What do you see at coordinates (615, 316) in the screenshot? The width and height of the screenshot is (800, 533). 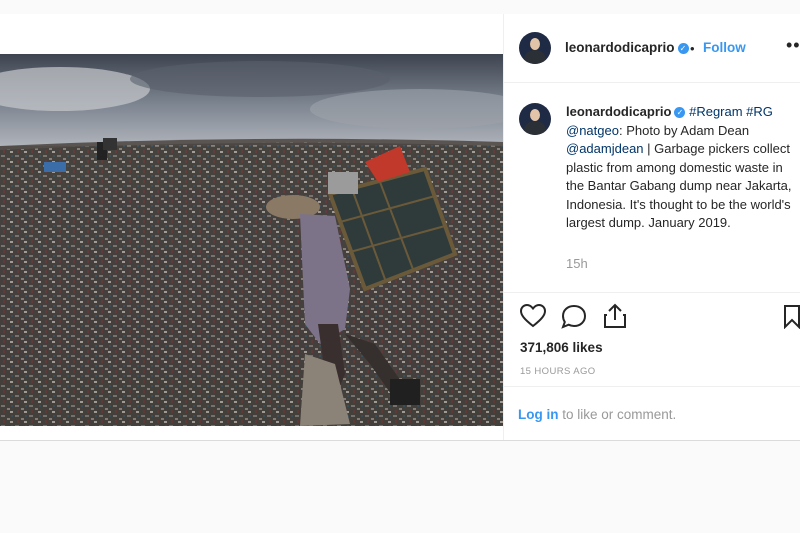 I see `share-icon` at bounding box center [615, 316].